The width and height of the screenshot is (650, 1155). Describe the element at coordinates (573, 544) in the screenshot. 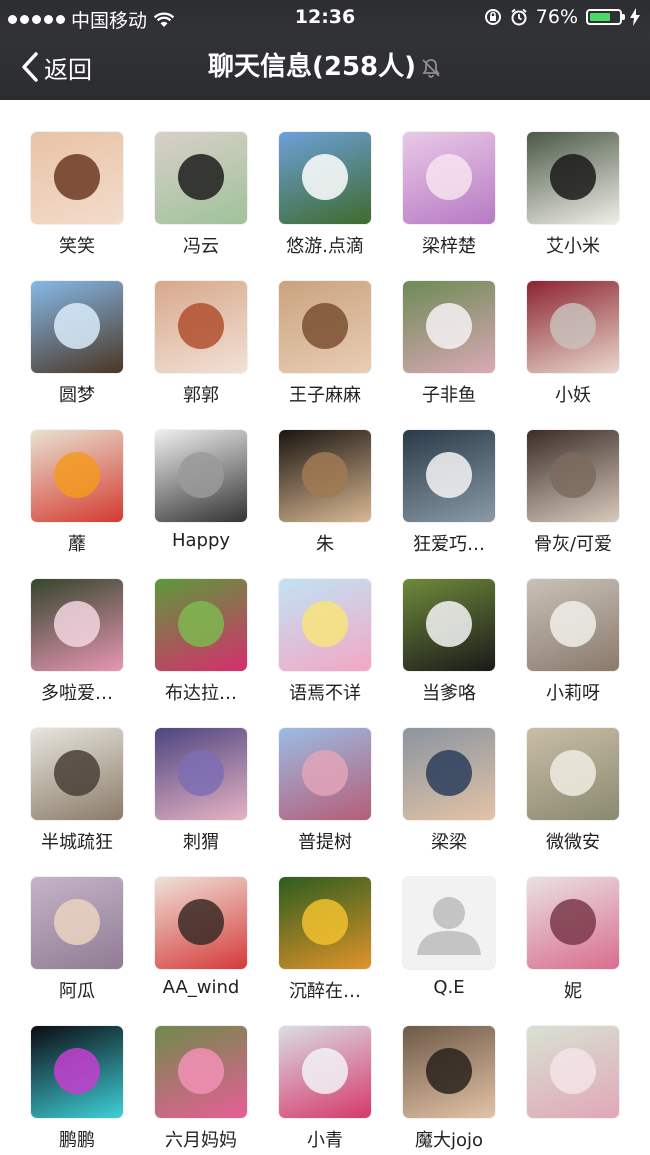

I see `member-name: 骨灰/可爱` at that location.